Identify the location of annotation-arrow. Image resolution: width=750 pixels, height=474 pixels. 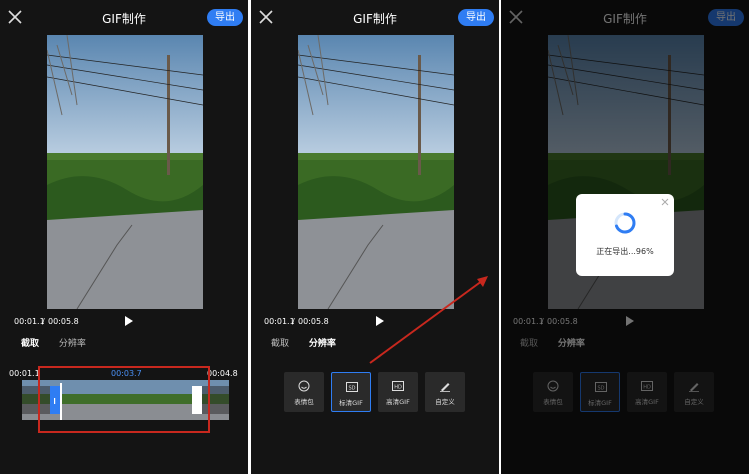
(428, 320).